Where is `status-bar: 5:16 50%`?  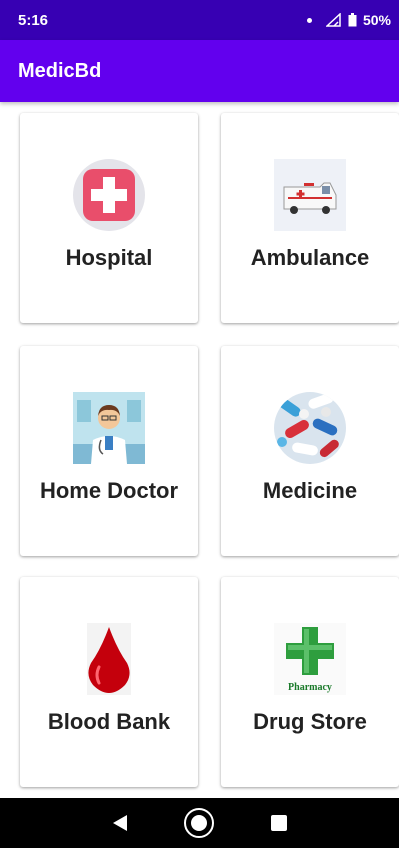 status-bar: 5:16 50% is located at coordinates (199, 20).